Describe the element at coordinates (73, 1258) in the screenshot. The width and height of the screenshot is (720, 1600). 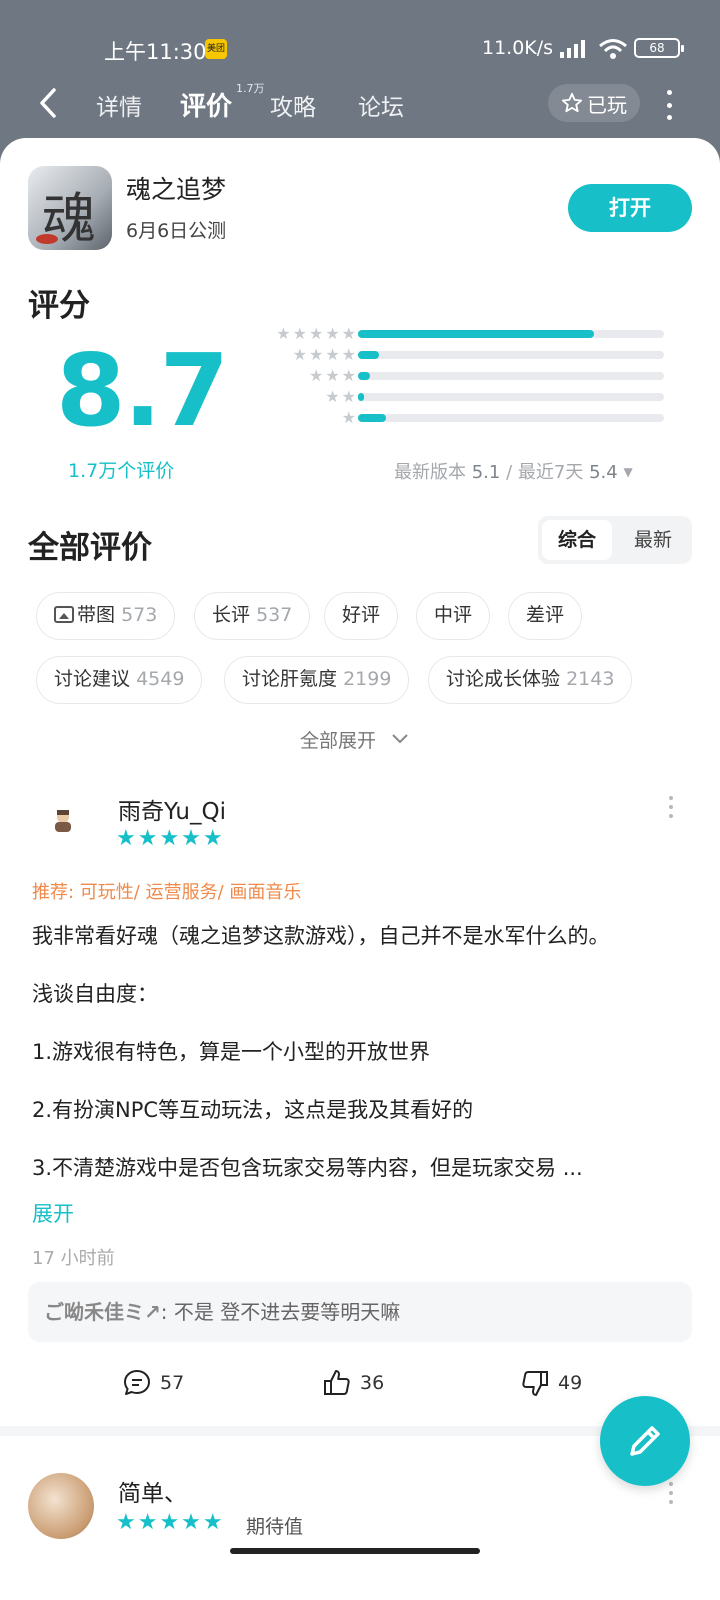
I see `review-time: 17 小时前` at that location.